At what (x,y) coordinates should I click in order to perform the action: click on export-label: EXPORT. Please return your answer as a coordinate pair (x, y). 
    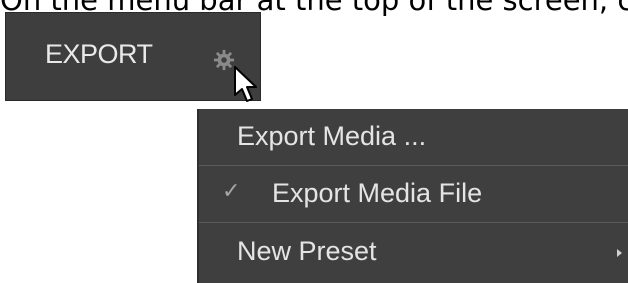
    Looking at the image, I should click on (99, 54).